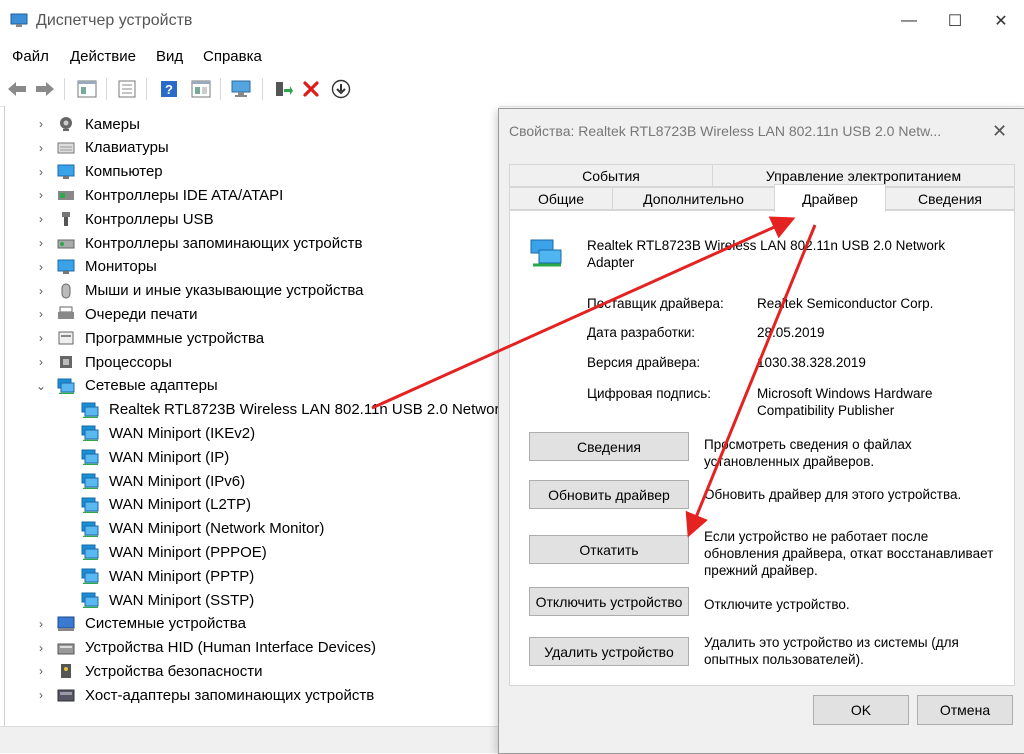 The width and height of the screenshot is (1024, 754). I want to click on download-icon, so click(341, 89).